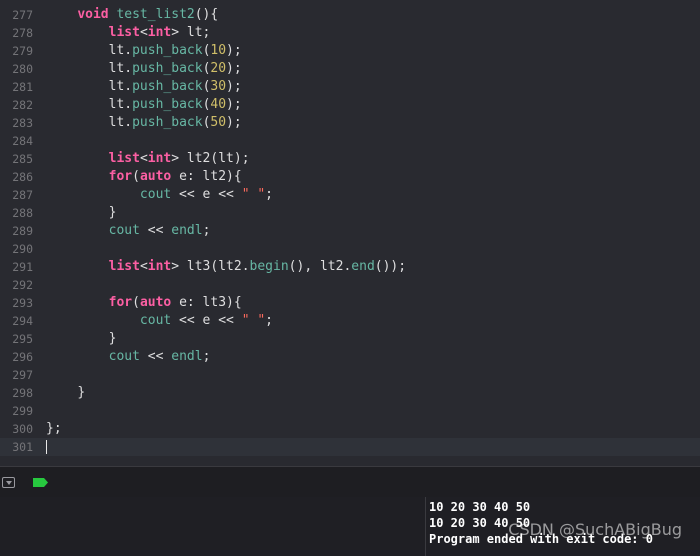 Image resolution: width=700 pixels, height=556 pixels. I want to click on line-number: 297, so click(22, 375).